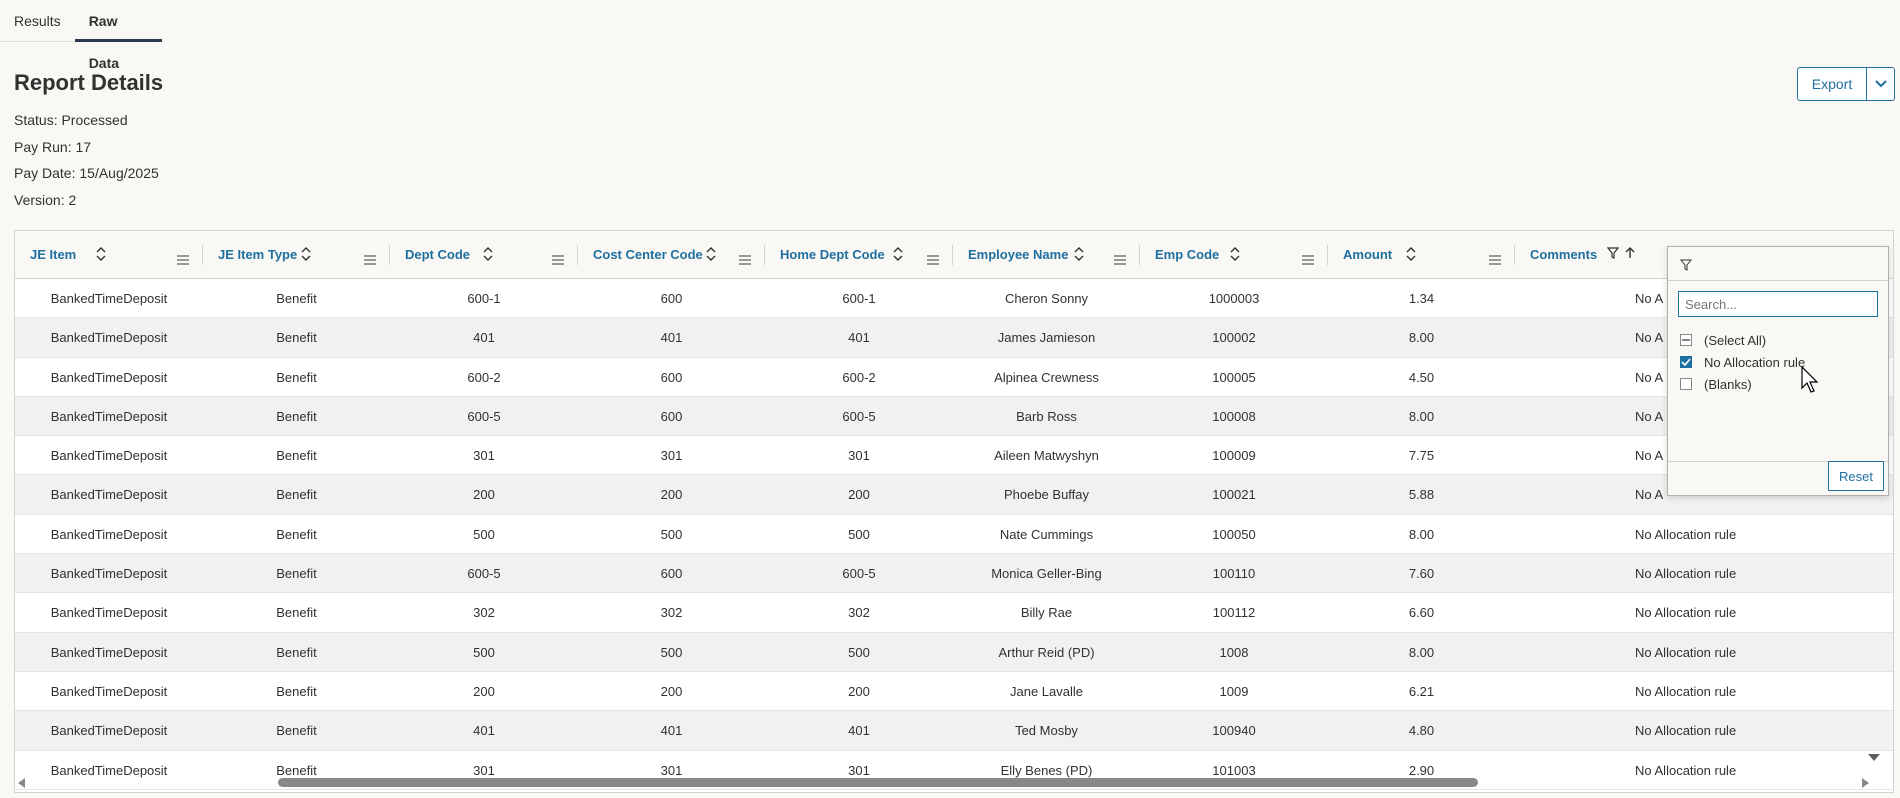 Image resolution: width=1900 pixels, height=798 pixels. I want to click on cell-dept-code: 600-2, so click(484, 377).